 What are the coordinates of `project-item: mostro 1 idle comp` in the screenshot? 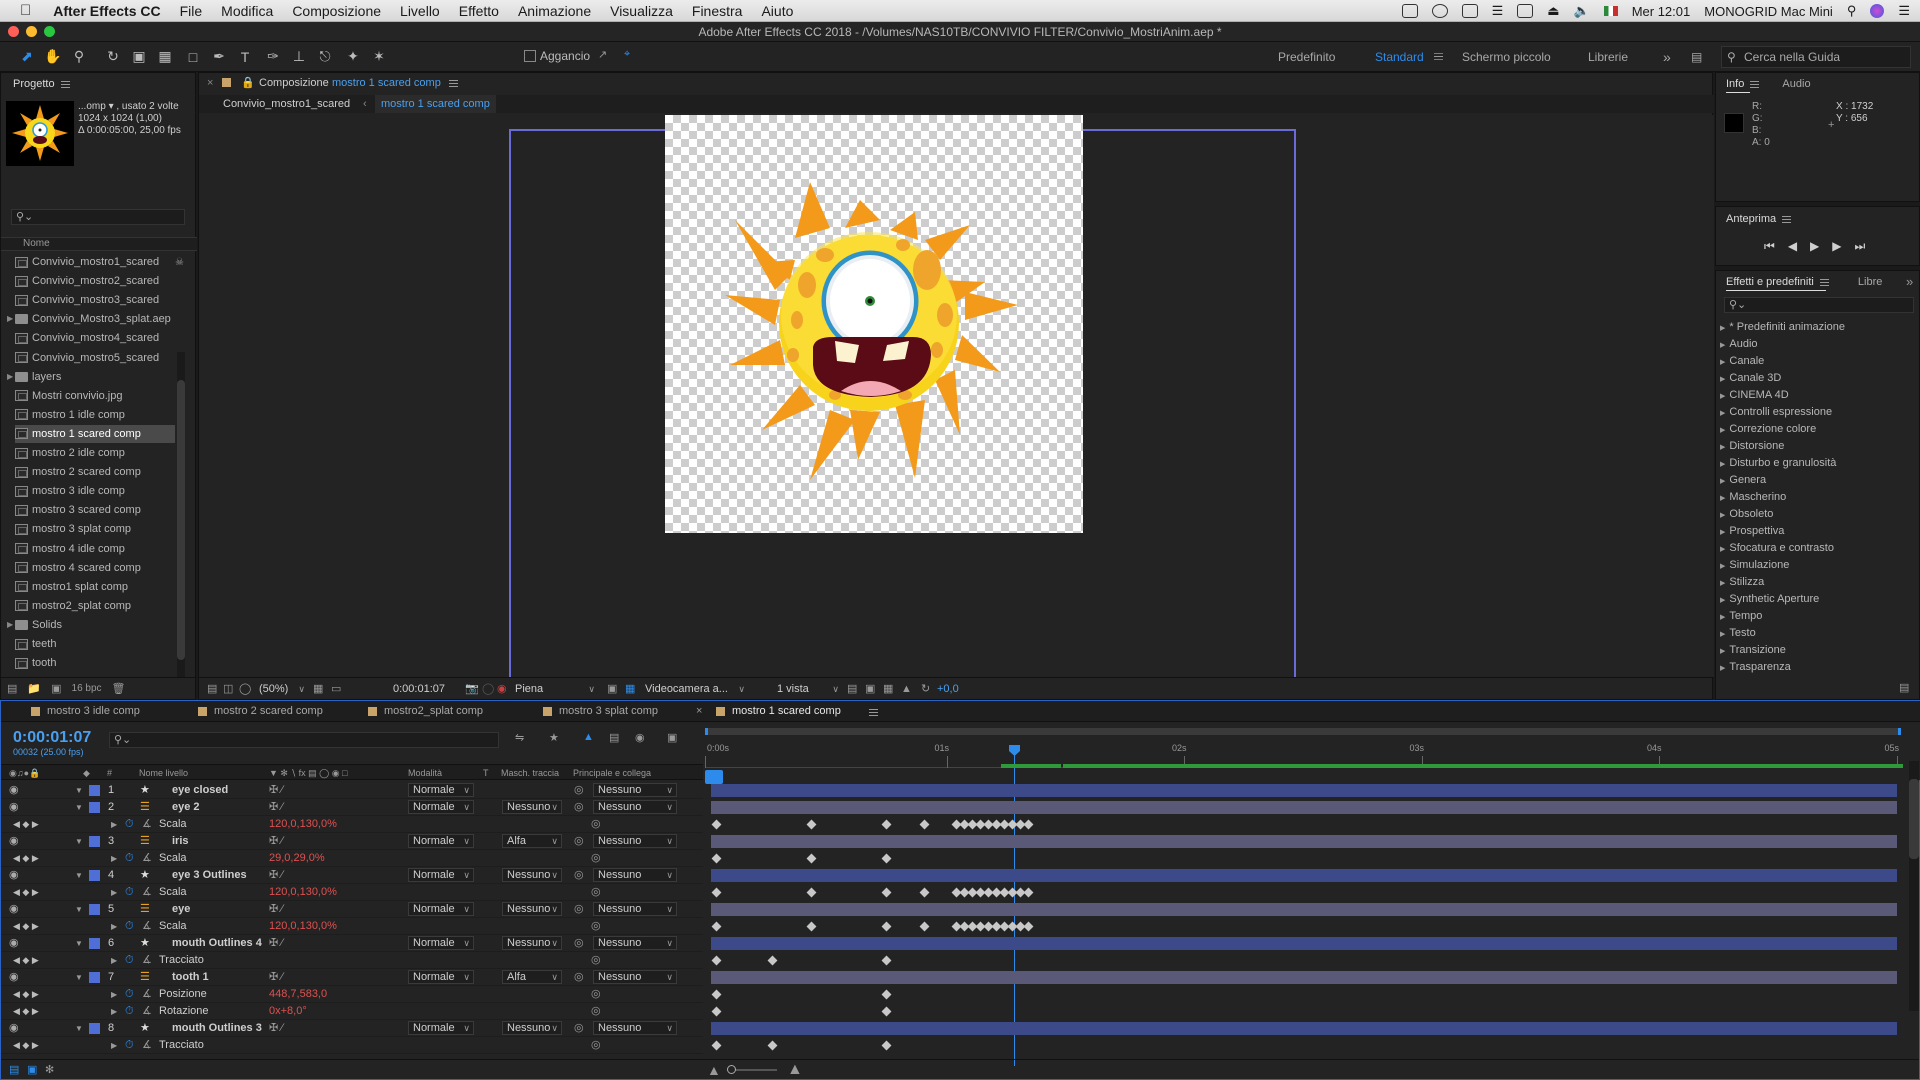 It's located at (95, 415).